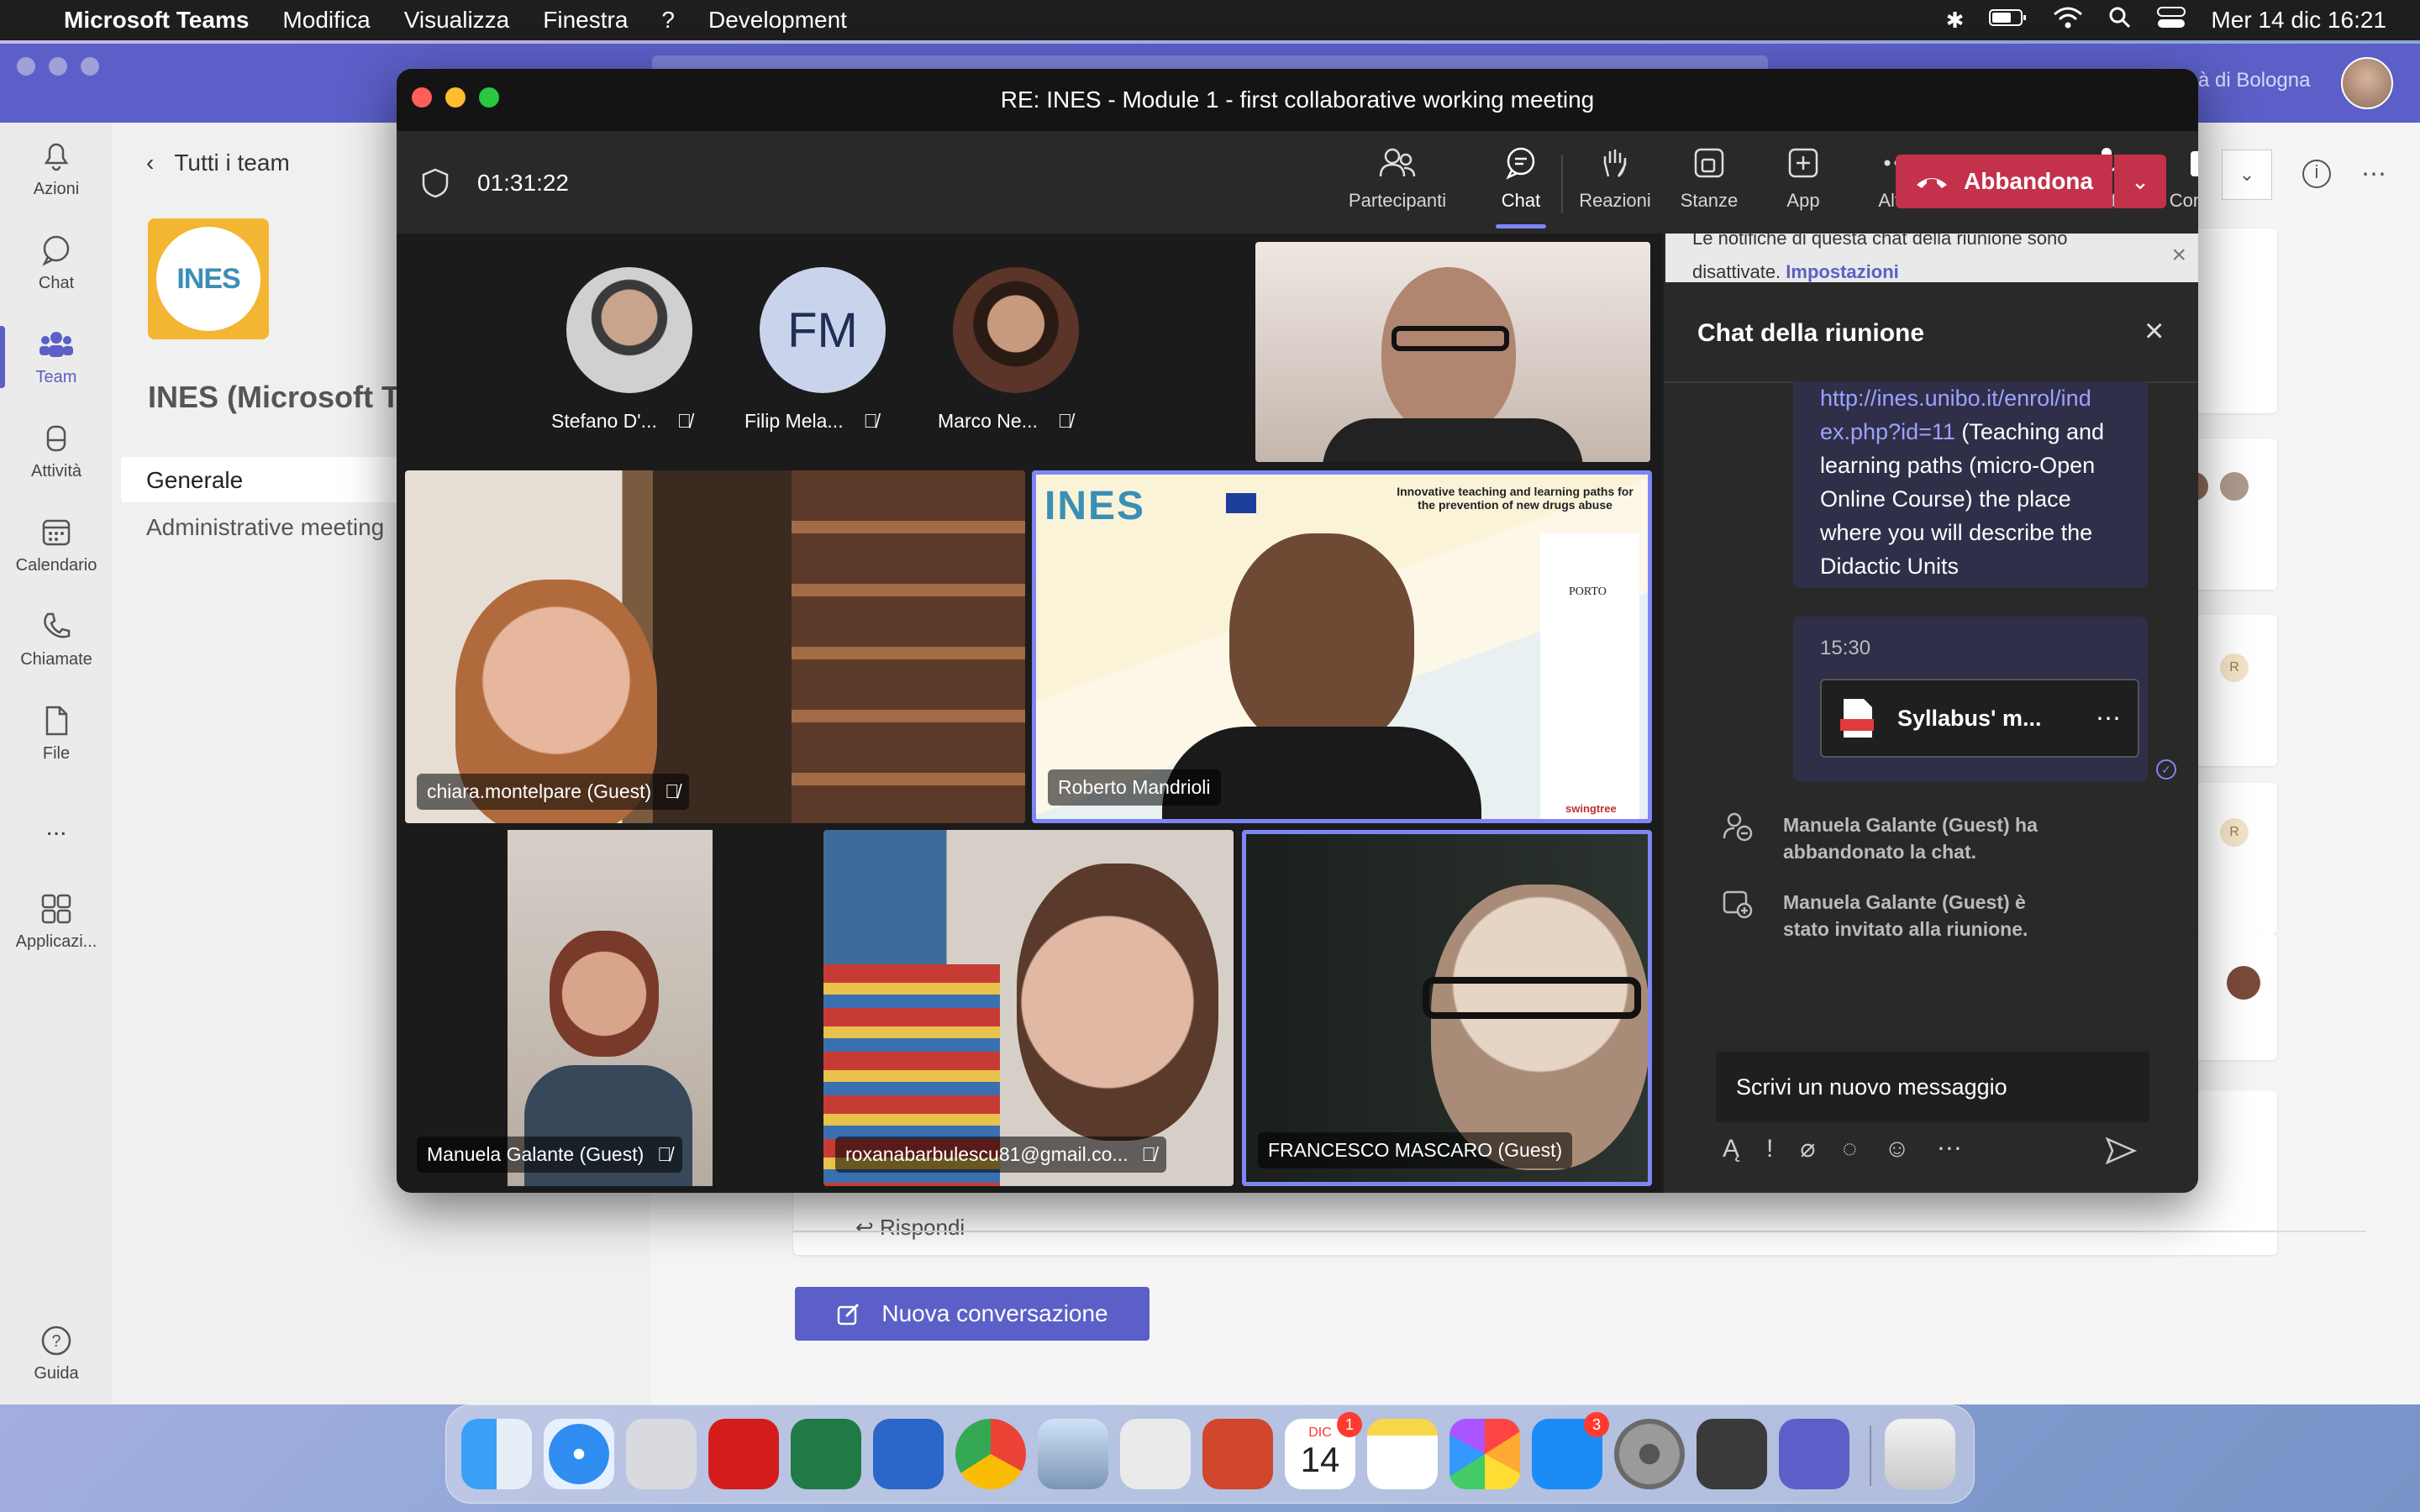 Image resolution: width=2420 pixels, height=1512 pixels. I want to click on photos-icon, so click(1484, 1454).